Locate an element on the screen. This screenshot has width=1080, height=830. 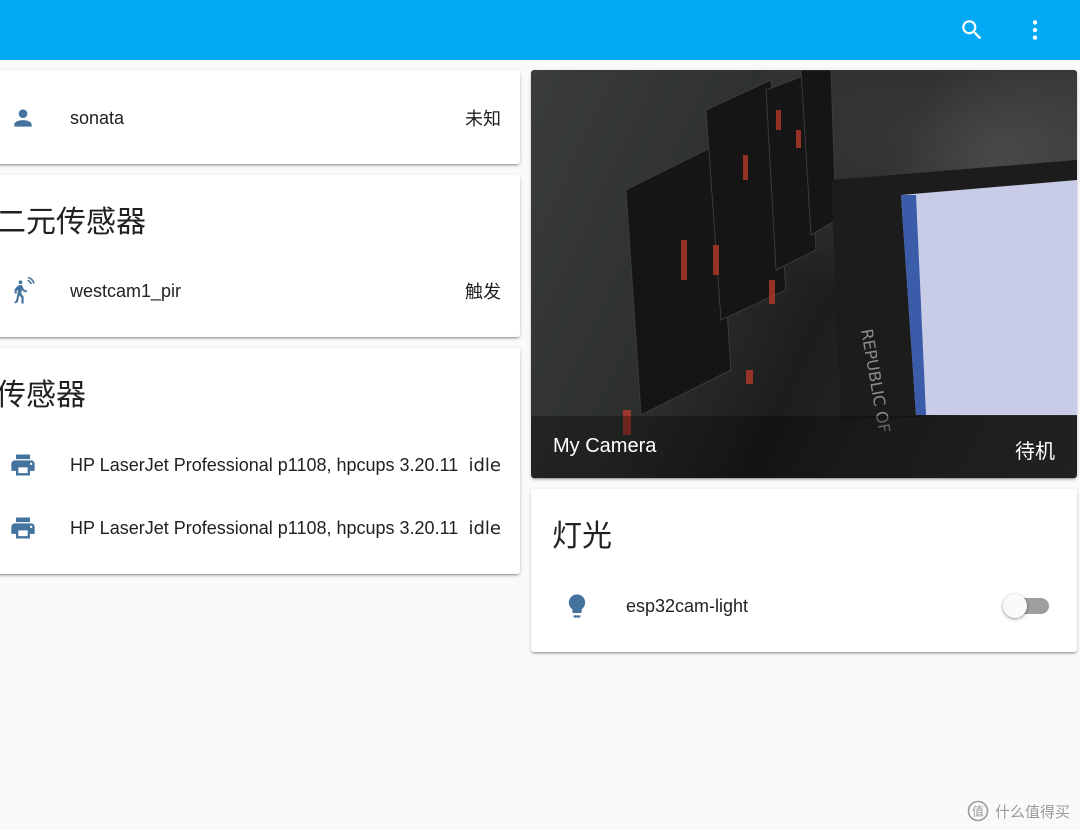
watermark: 值 什么值得买 is located at coordinates (1018, 811).